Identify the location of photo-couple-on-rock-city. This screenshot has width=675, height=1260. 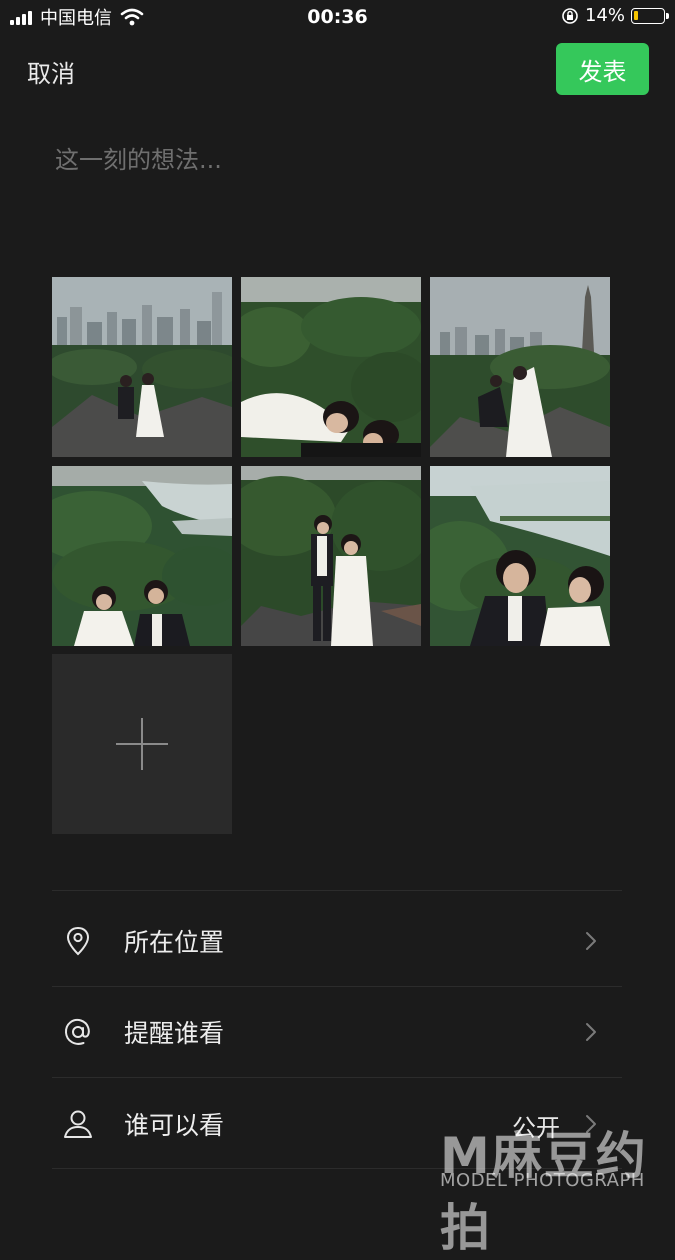
(142, 367).